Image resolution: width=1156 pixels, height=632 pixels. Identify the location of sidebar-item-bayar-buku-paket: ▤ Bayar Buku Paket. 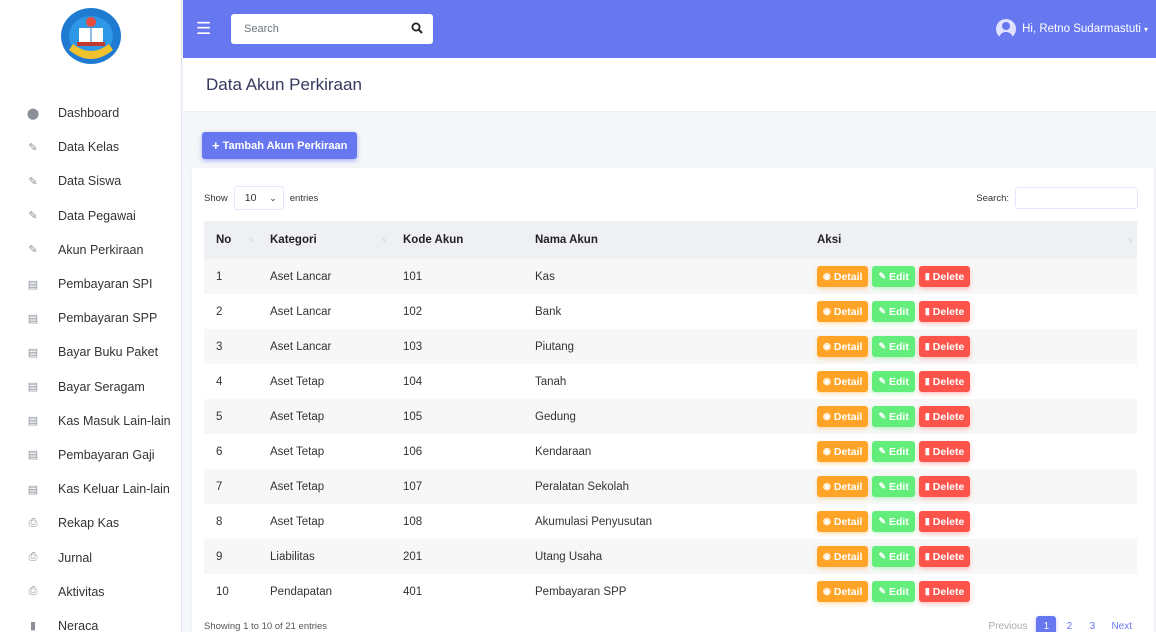
(90, 352).